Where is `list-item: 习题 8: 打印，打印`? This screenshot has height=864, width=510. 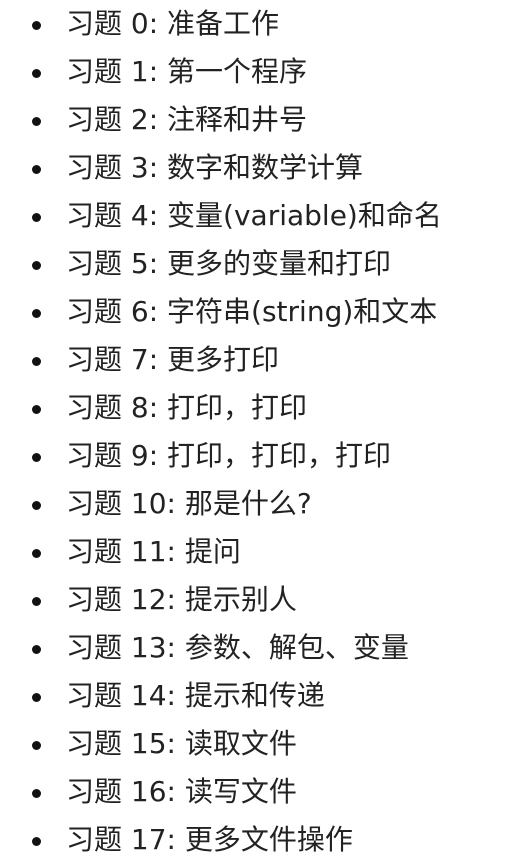
list-item: 习题 8: 打印，打印 is located at coordinates (255, 408).